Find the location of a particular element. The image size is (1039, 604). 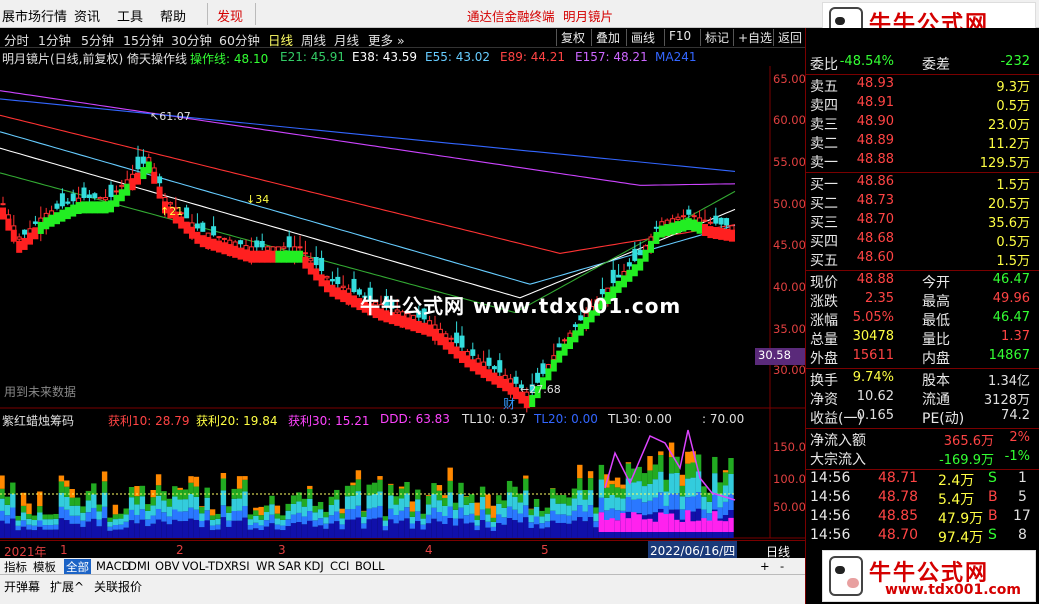

bid-row: 买五 48.60 1.5万 is located at coordinates (921, 259).